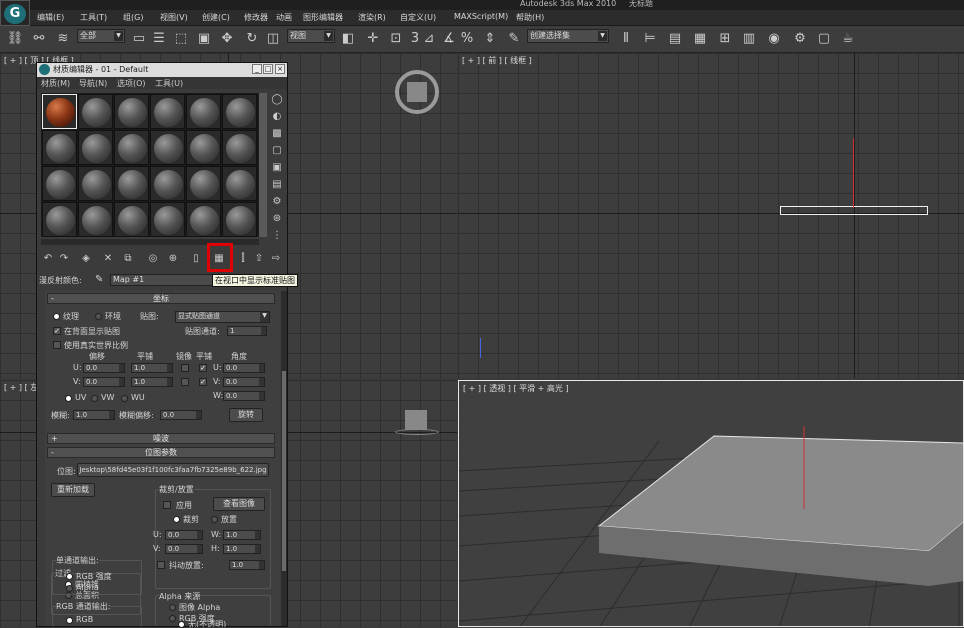  I want to click on minimize-button: _, so click(257, 69).